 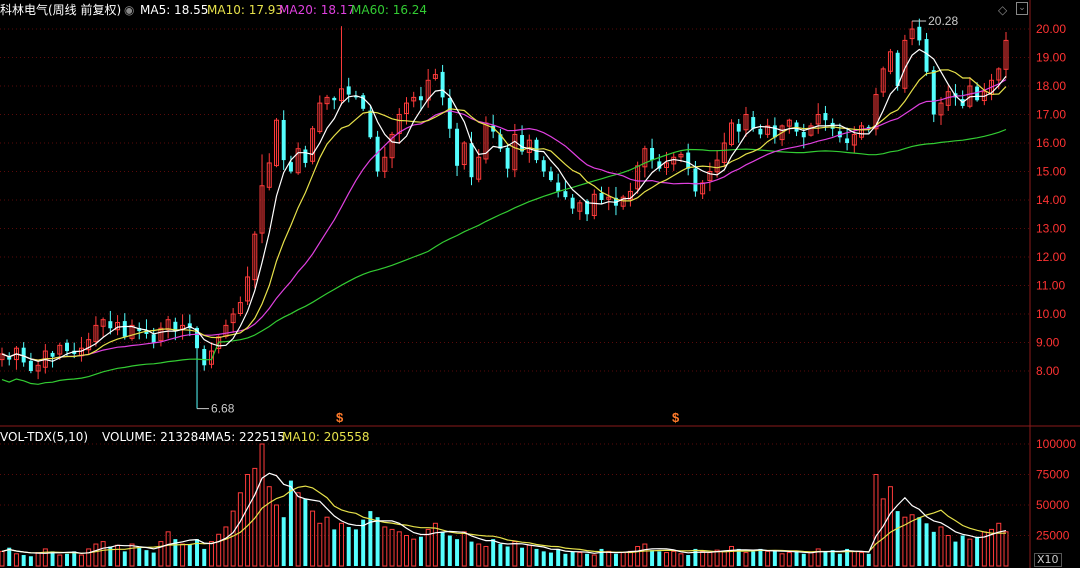 I want to click on volume-tick-label: 100000, so click(x=1056, y=444).